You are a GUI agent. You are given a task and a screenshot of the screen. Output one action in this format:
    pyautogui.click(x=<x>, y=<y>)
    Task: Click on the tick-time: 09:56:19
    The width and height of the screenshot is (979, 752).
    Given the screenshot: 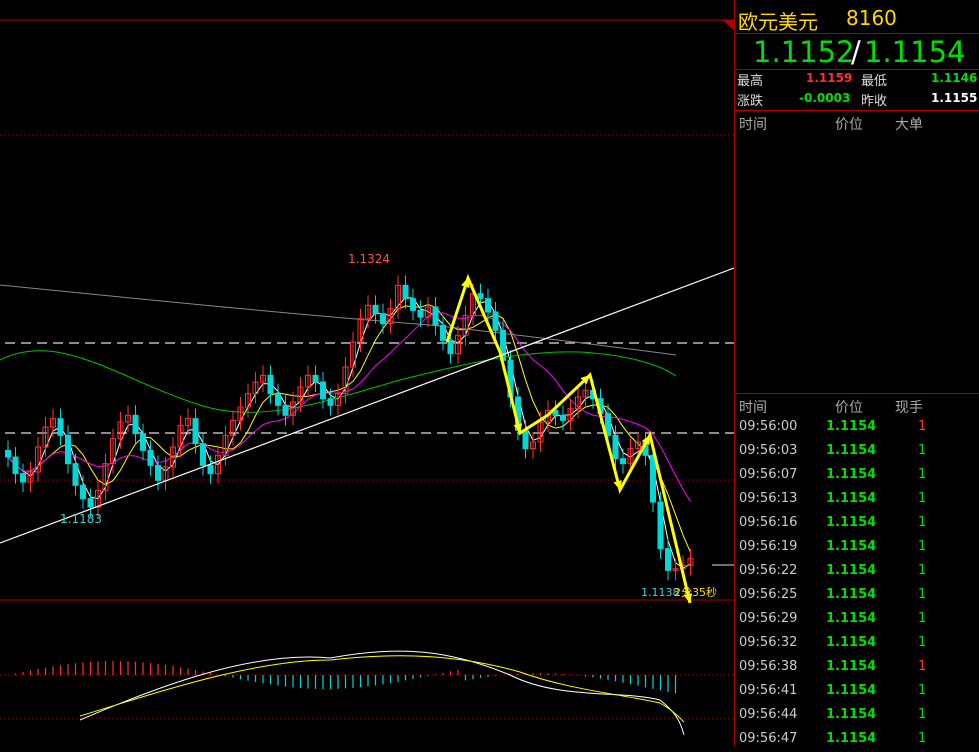 What is the action you would take?
    pyautogui.click(x=768, y=546)
    